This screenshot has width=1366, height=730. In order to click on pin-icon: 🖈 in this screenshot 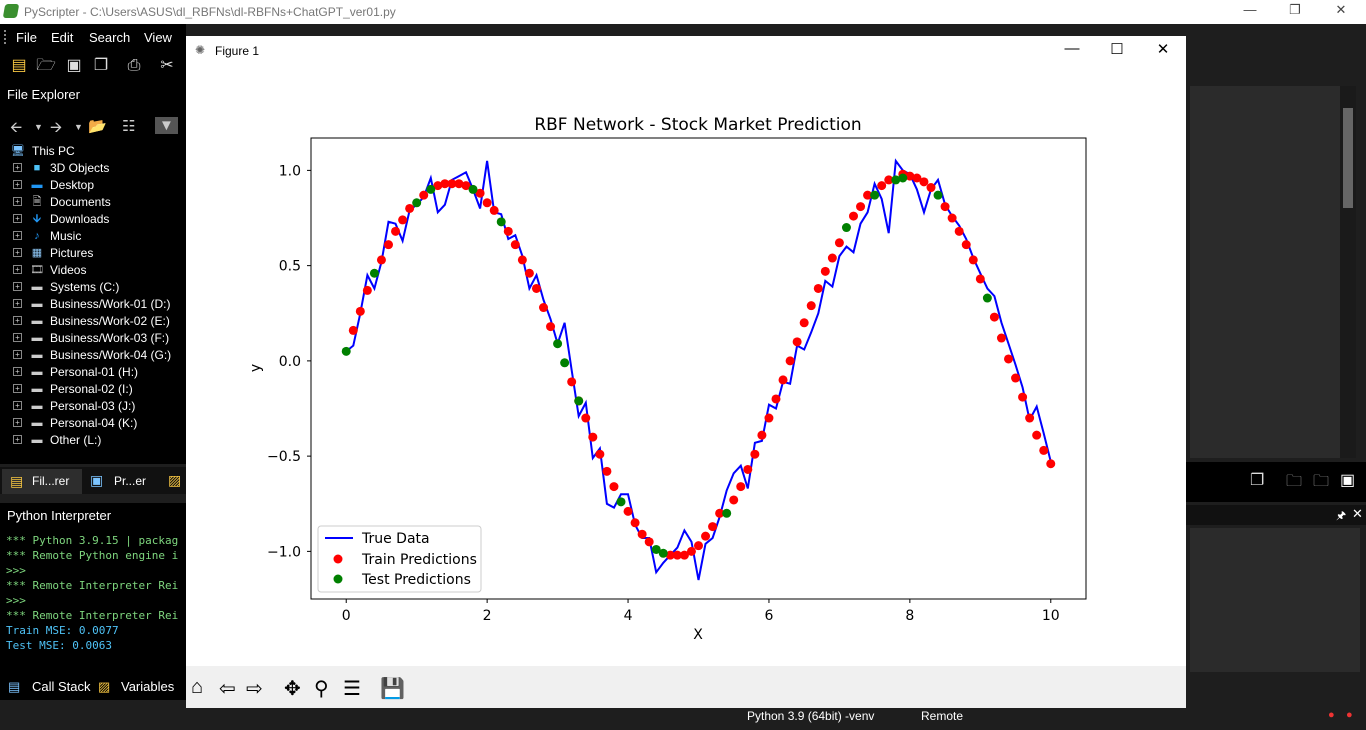, I will do `click(1341, 516)`.